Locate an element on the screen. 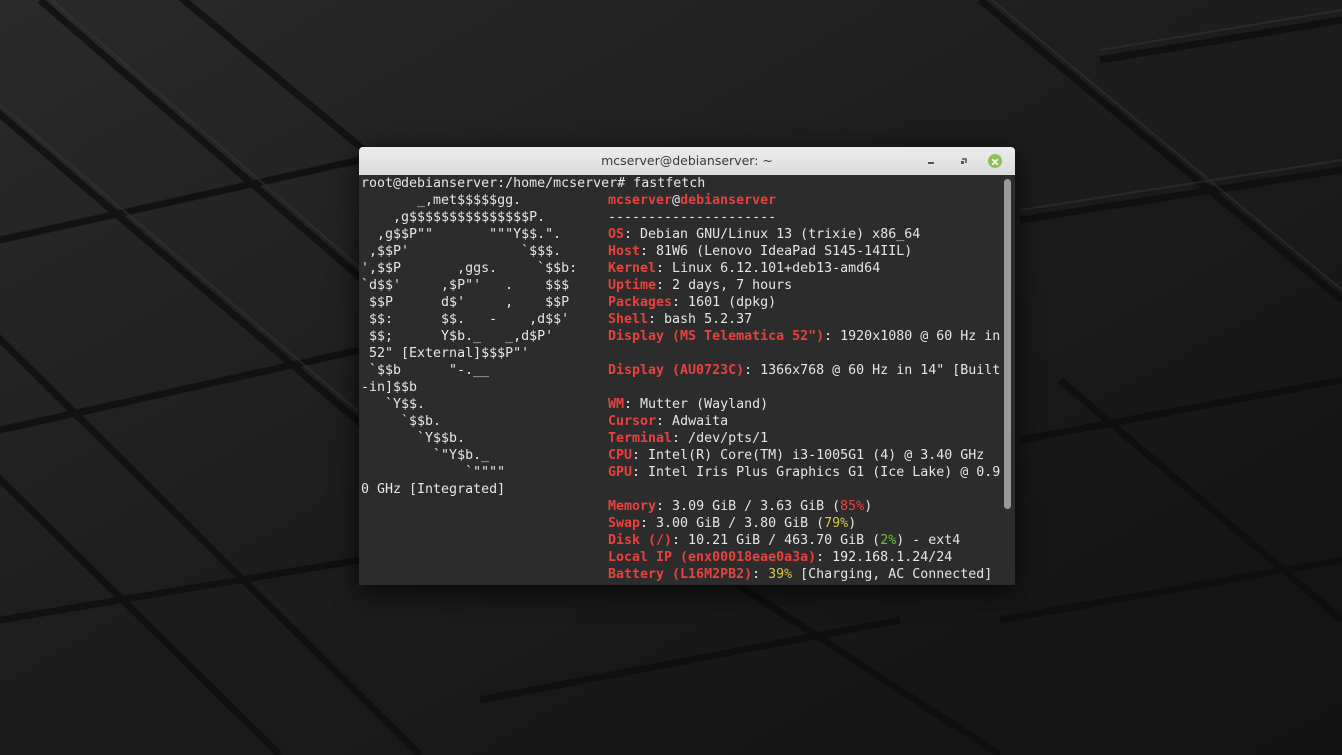 Image resolution: width=1342 pixels, height=755 pixels. info-value: : 1920x1080 @ 60 Hz in is located at coordinates (912, 336).